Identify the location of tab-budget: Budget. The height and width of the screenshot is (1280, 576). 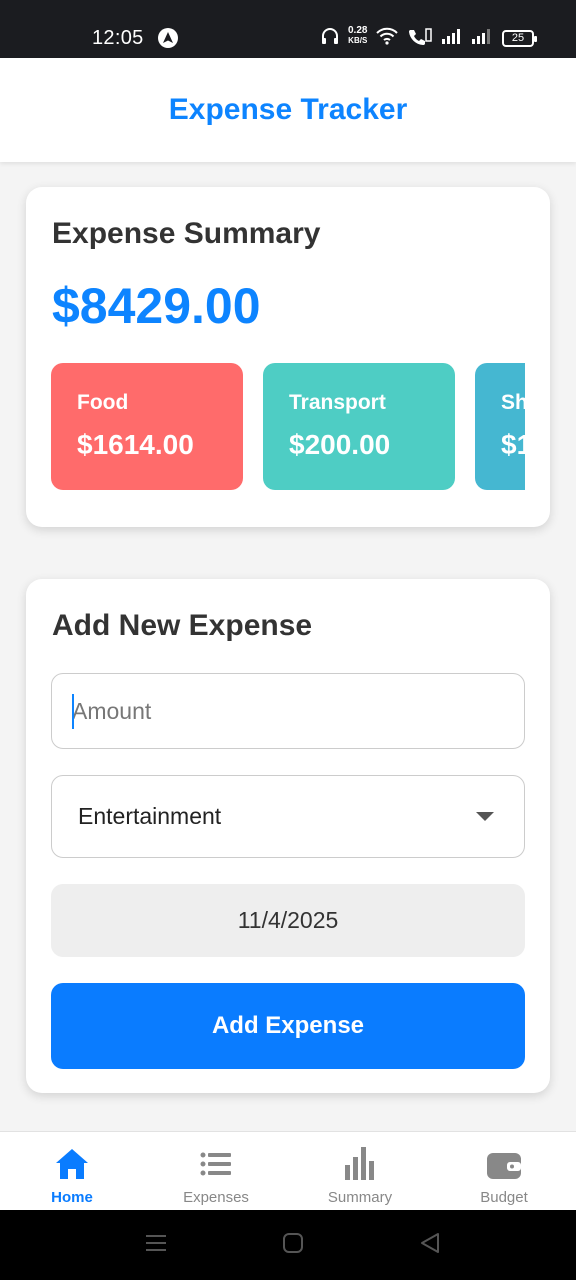
(504, 1171).